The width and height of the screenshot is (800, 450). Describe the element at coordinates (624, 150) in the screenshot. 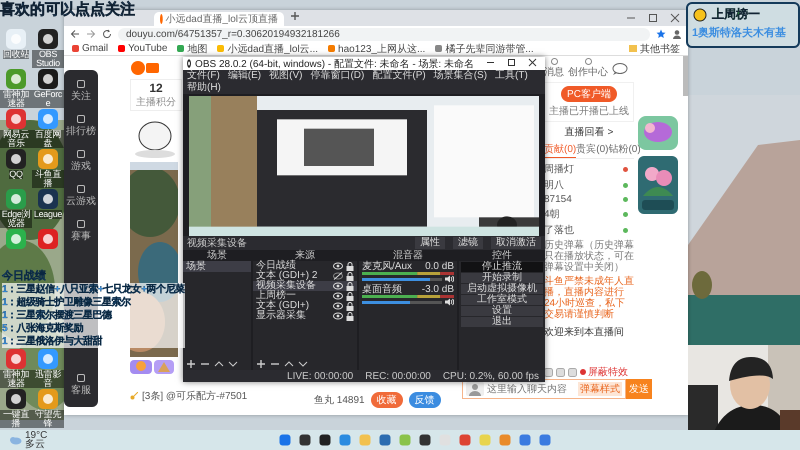

I see `panel-tab: 钻粉(0)` at that location.